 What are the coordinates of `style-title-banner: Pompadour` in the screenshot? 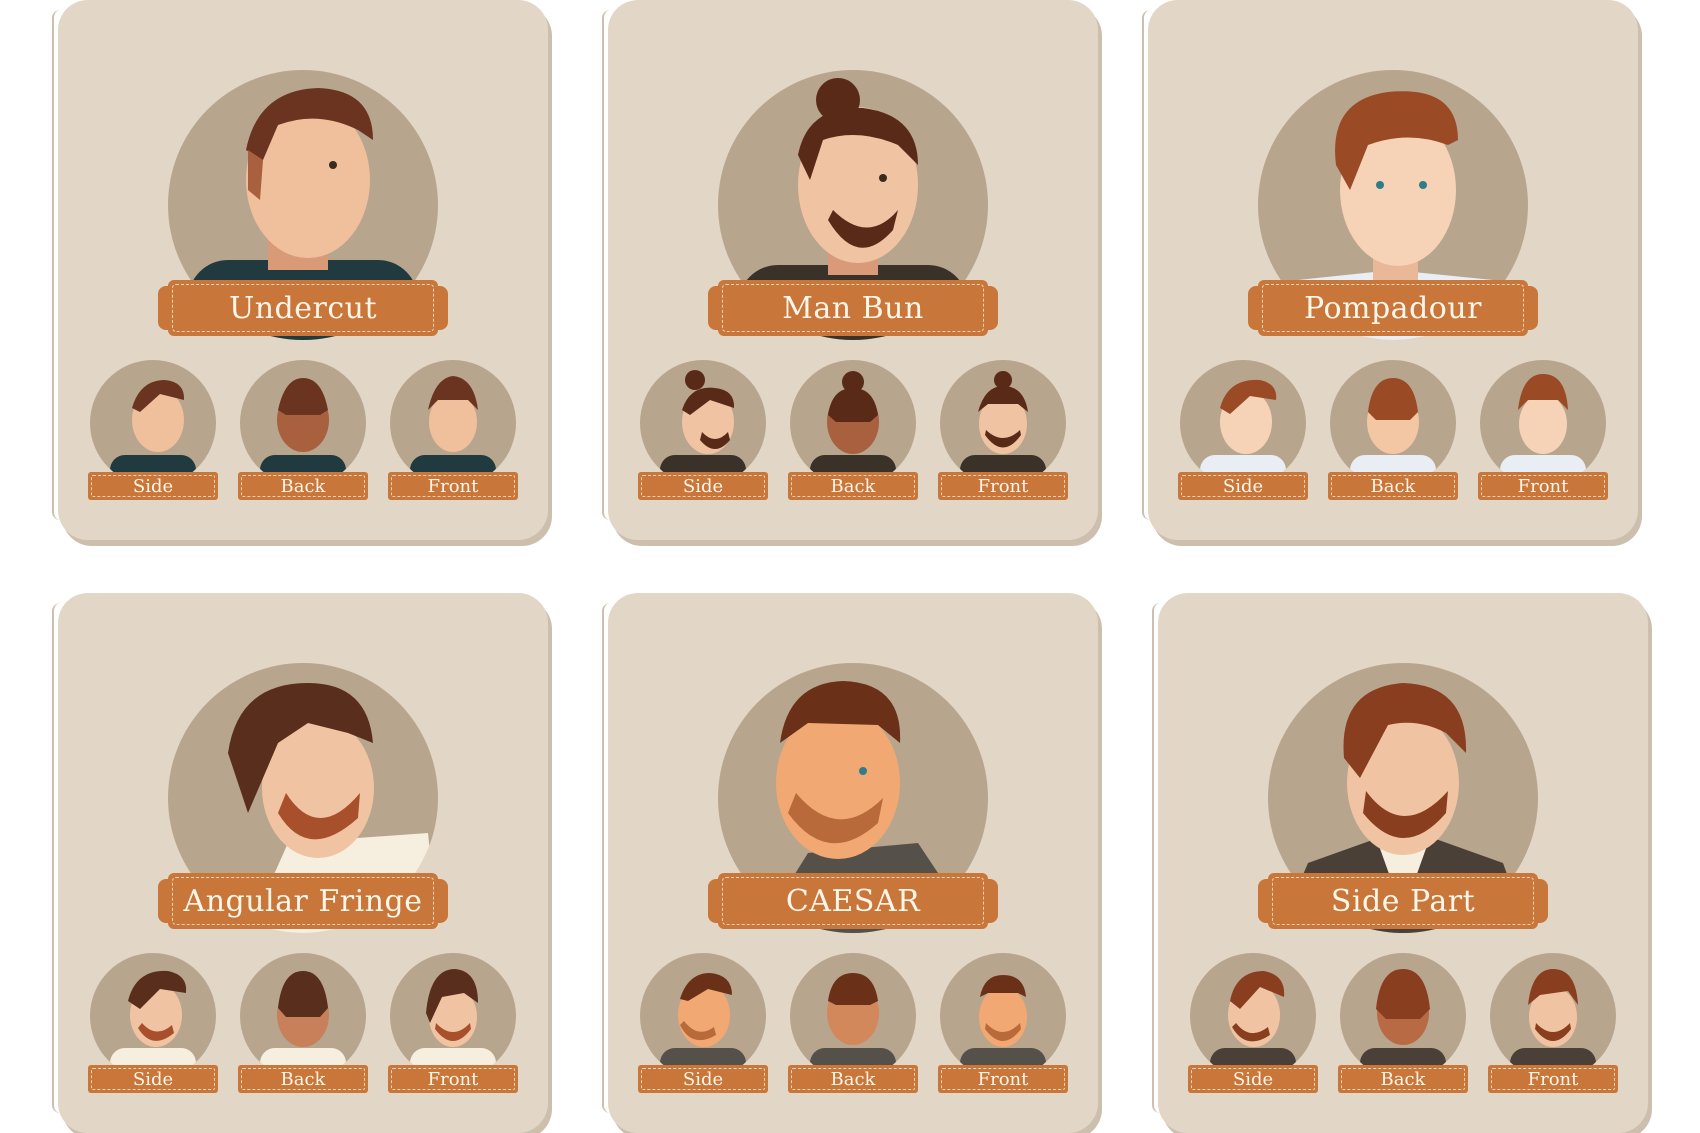 It's located at (1393, 308).